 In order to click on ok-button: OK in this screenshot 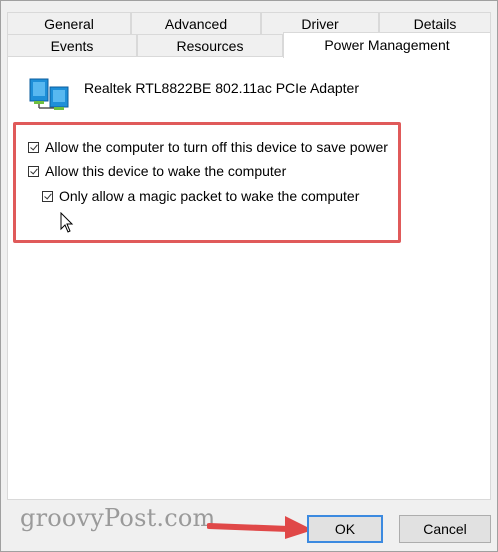, I will do `click(345, 529)`.